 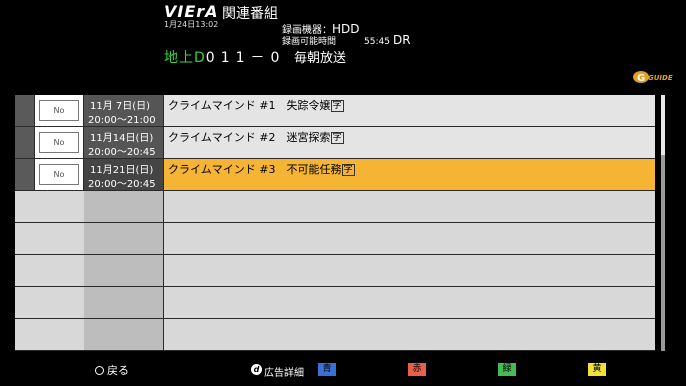 I want to click on date-text: 11月 7日(日), so click(x=120, y=106).